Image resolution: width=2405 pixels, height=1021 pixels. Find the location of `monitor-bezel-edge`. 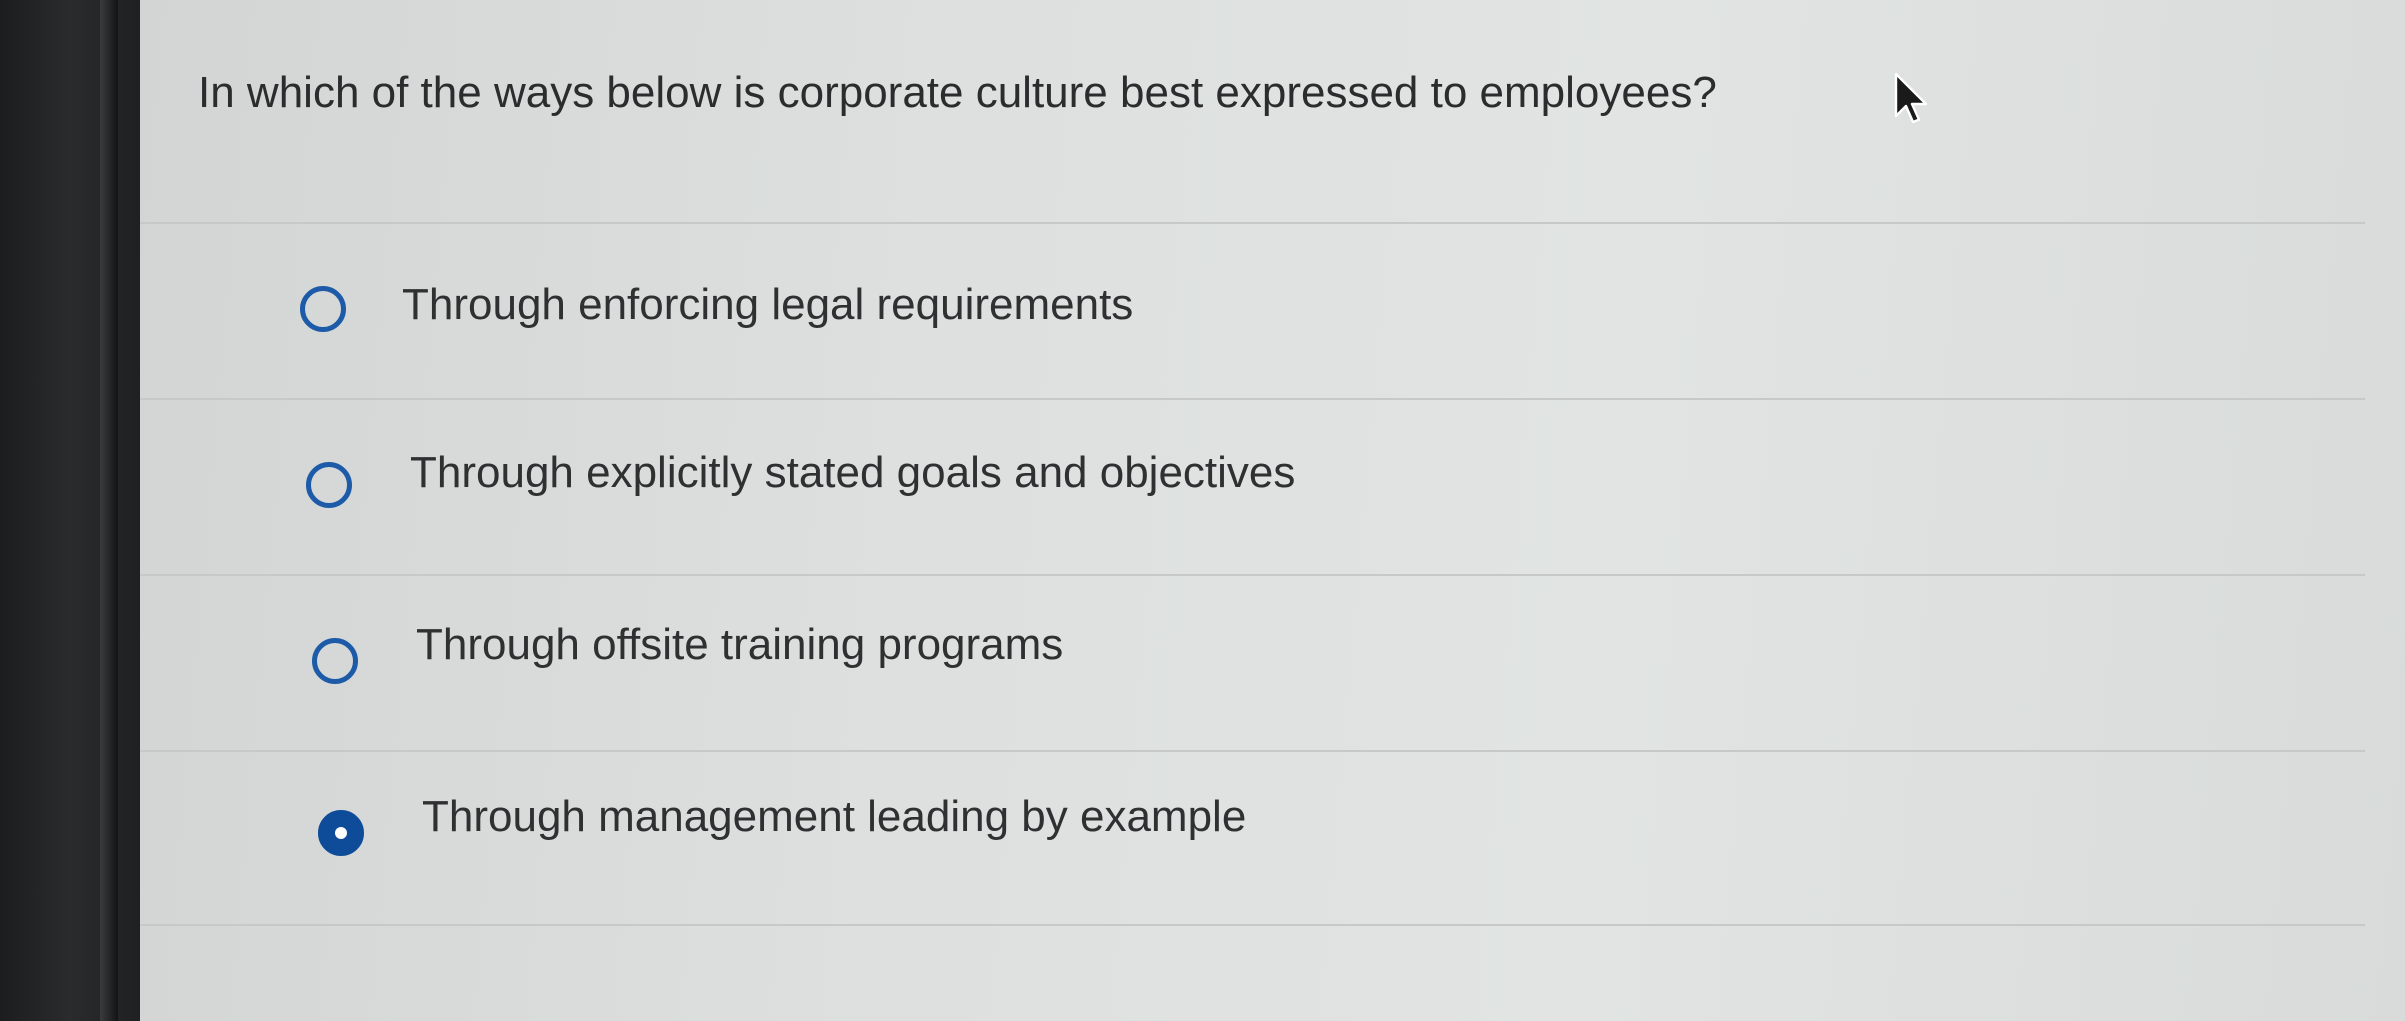

monitor-bezel-edge is located at coordinates (109, 510).